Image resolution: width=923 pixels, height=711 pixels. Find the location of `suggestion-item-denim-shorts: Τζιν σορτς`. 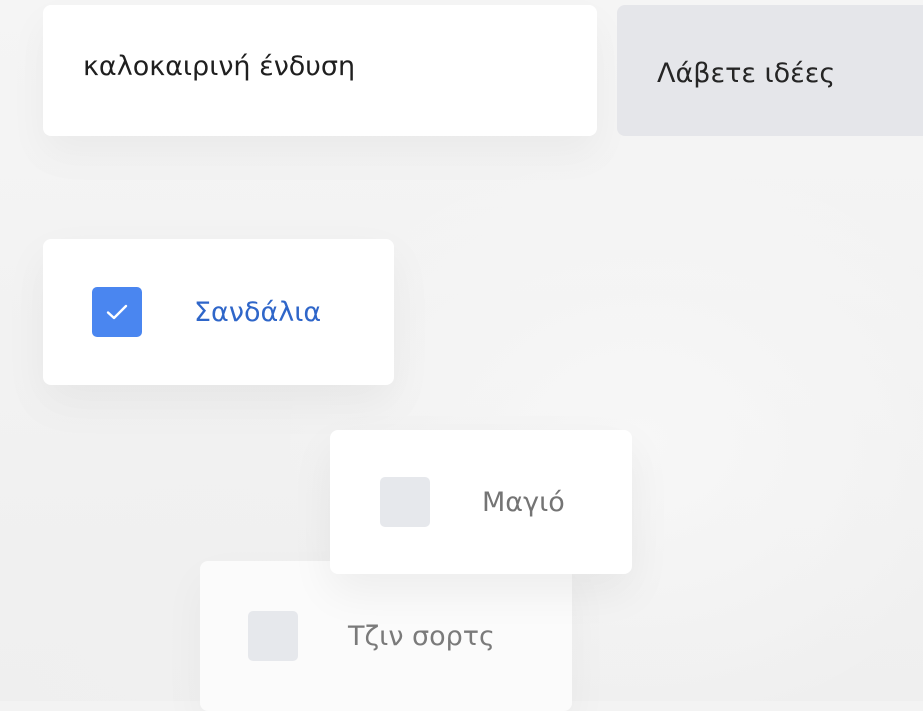

suggestion-item-denim-shorts: Τζιν σορτς is located at coordinates (386, 636).